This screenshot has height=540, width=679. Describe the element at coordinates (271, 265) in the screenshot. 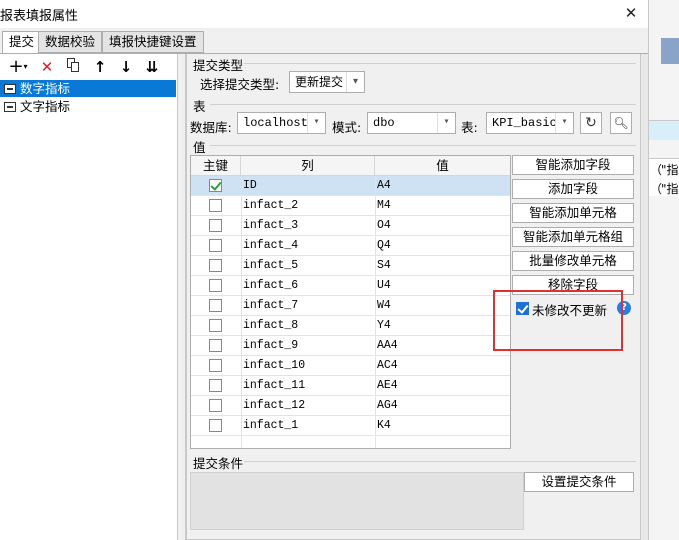

I see `column-name-cell: infact_5` at that location.